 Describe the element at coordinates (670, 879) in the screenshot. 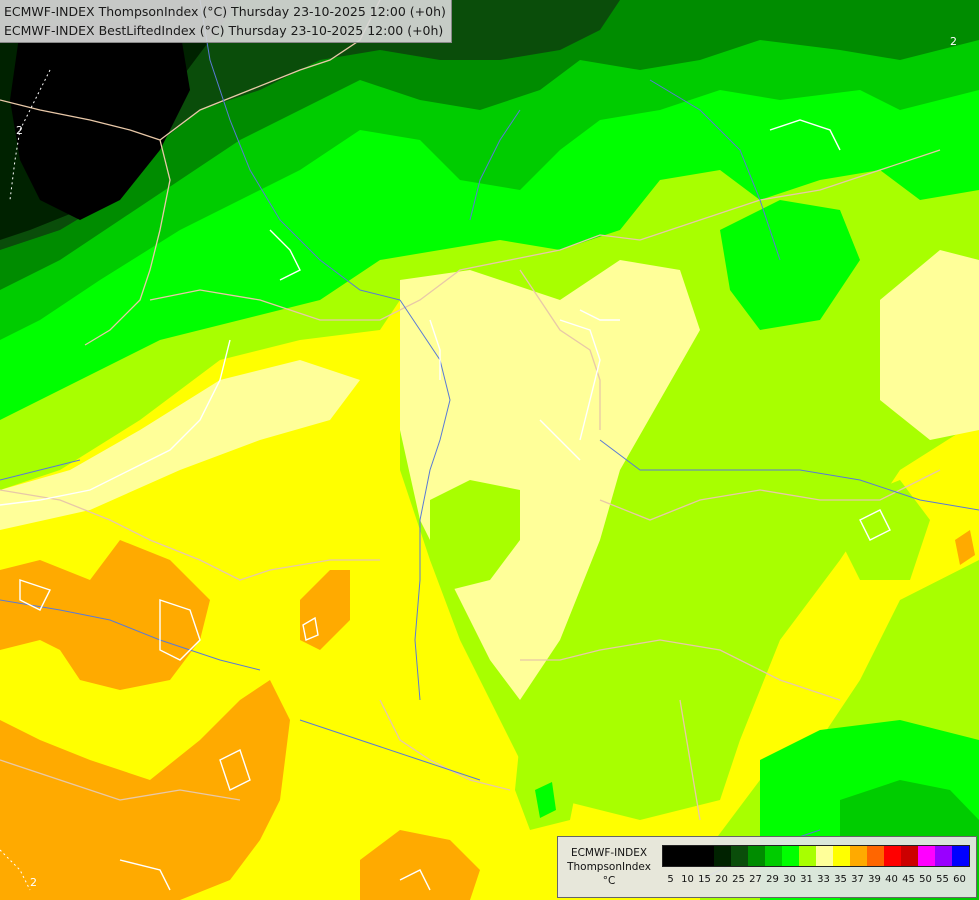

I see `legend-tick-label: 5` at that location.